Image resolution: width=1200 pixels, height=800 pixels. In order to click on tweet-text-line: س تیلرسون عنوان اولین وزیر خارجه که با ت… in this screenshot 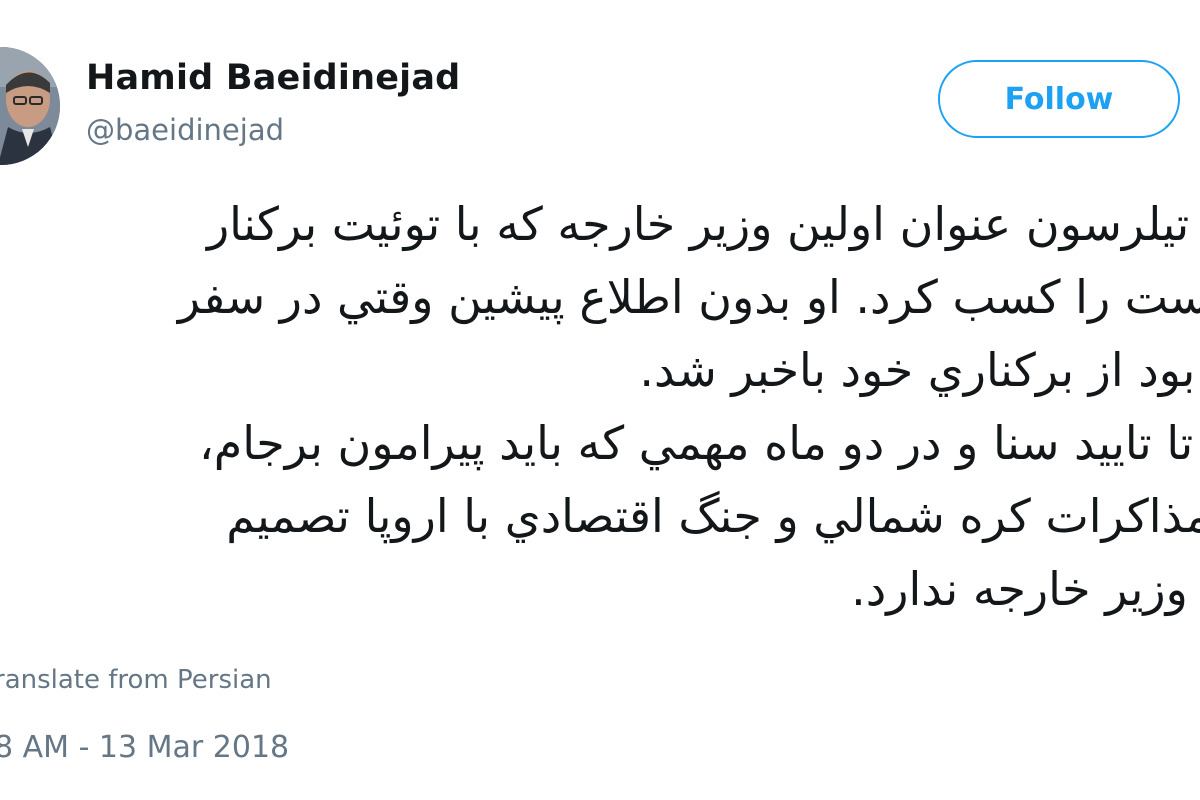, I will do `click(703, 224)`.